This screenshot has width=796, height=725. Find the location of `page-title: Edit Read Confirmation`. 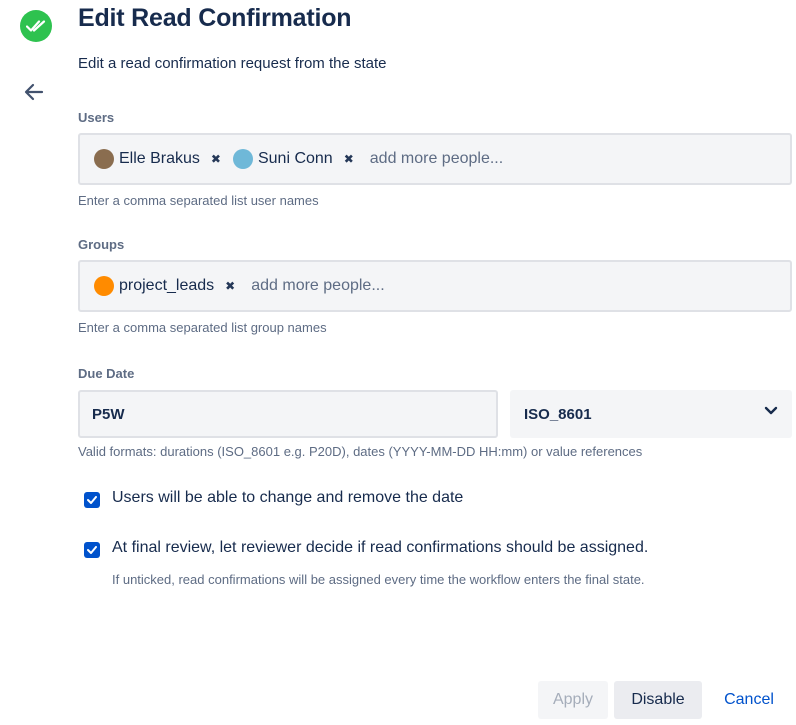

page-title: Edit Read Confirmation is located at coordinates (215, 18).